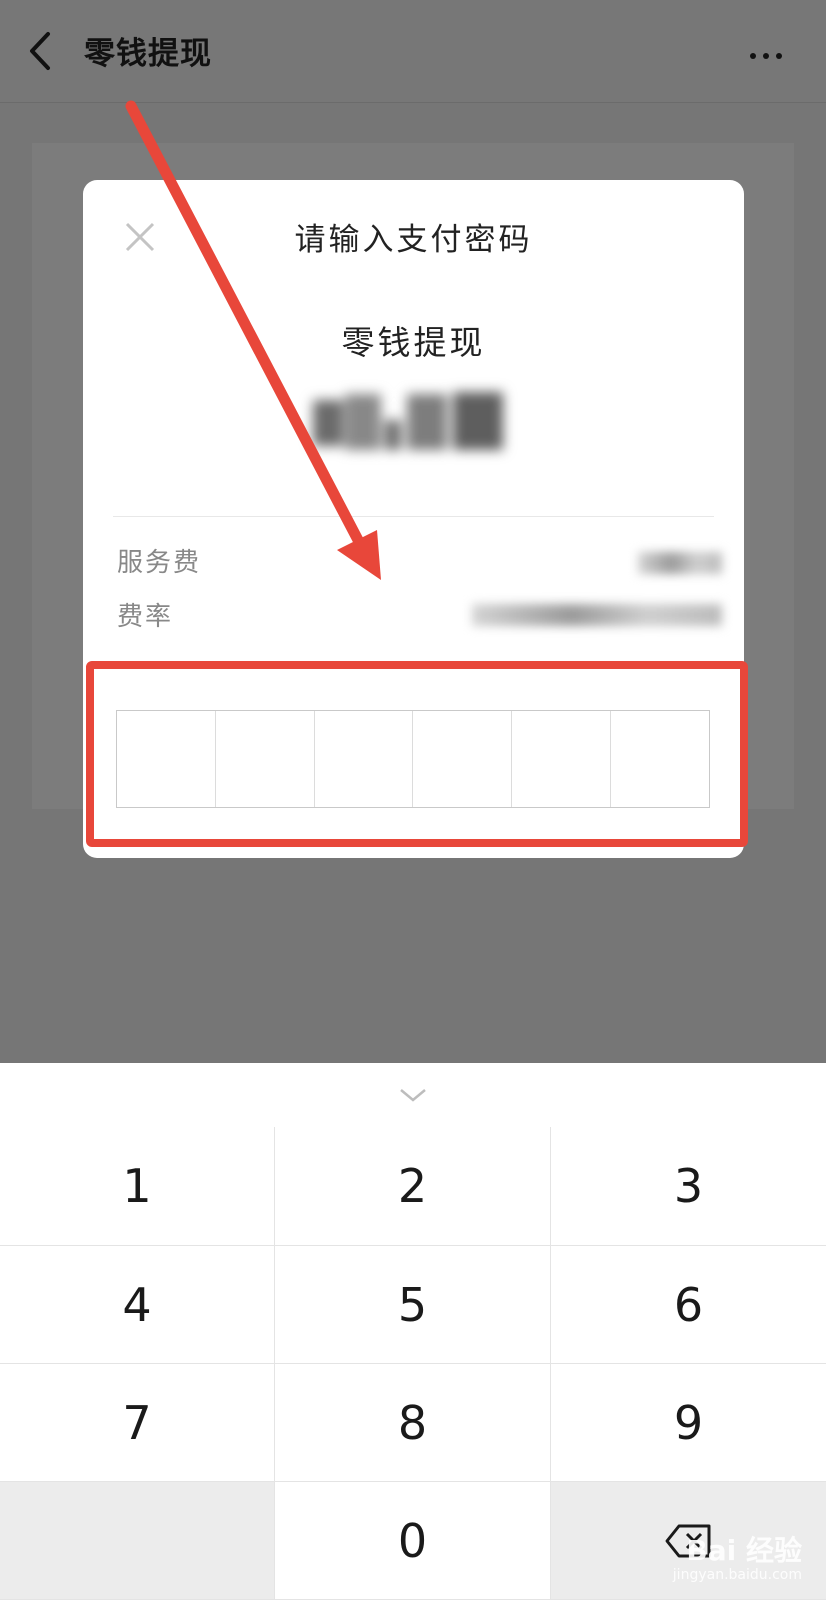  What do you see at coordinates (137, 1541) in the screenshot?
I see `key-empty` at bounding box center [137, 1541].